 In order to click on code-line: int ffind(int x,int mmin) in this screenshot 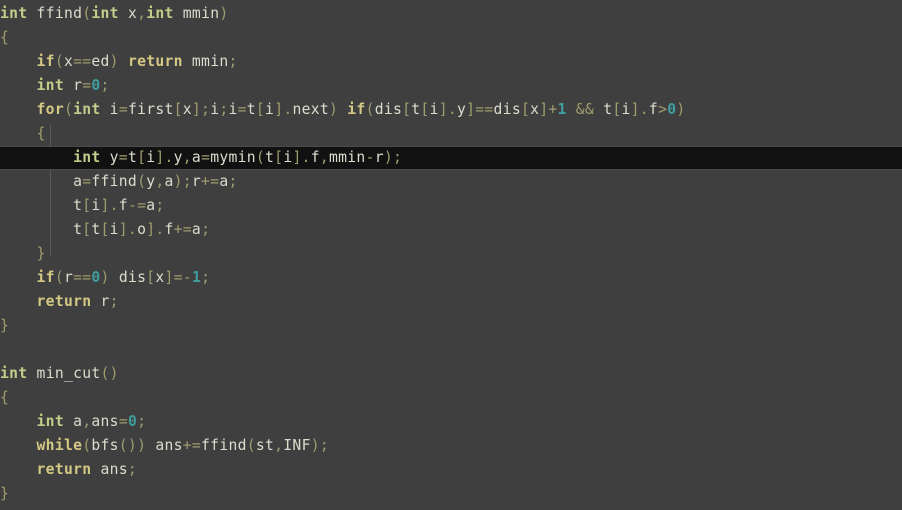, I will do `click(451, 13)`.